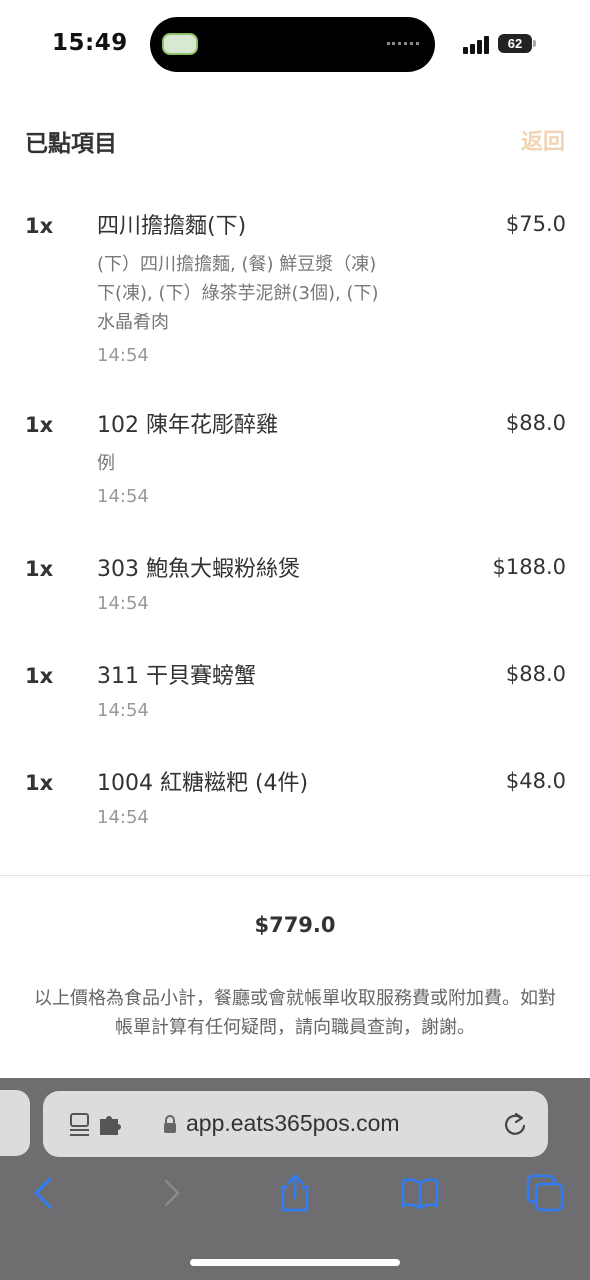 The height and width of the screenshot is (1280, 590). What do you see at coordinates (515, 1125) in the screenshot?
I see `reload-icon` at bounding box center [515, 1125].